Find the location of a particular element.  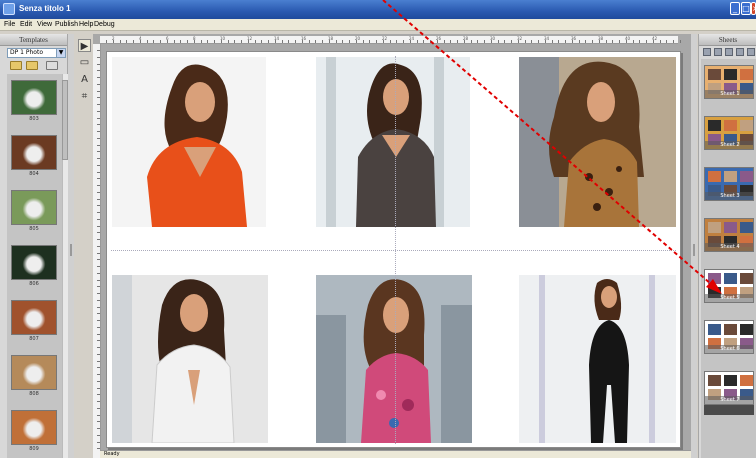

sheet-item: Sheet 4 is located at coordinates (729, 240).